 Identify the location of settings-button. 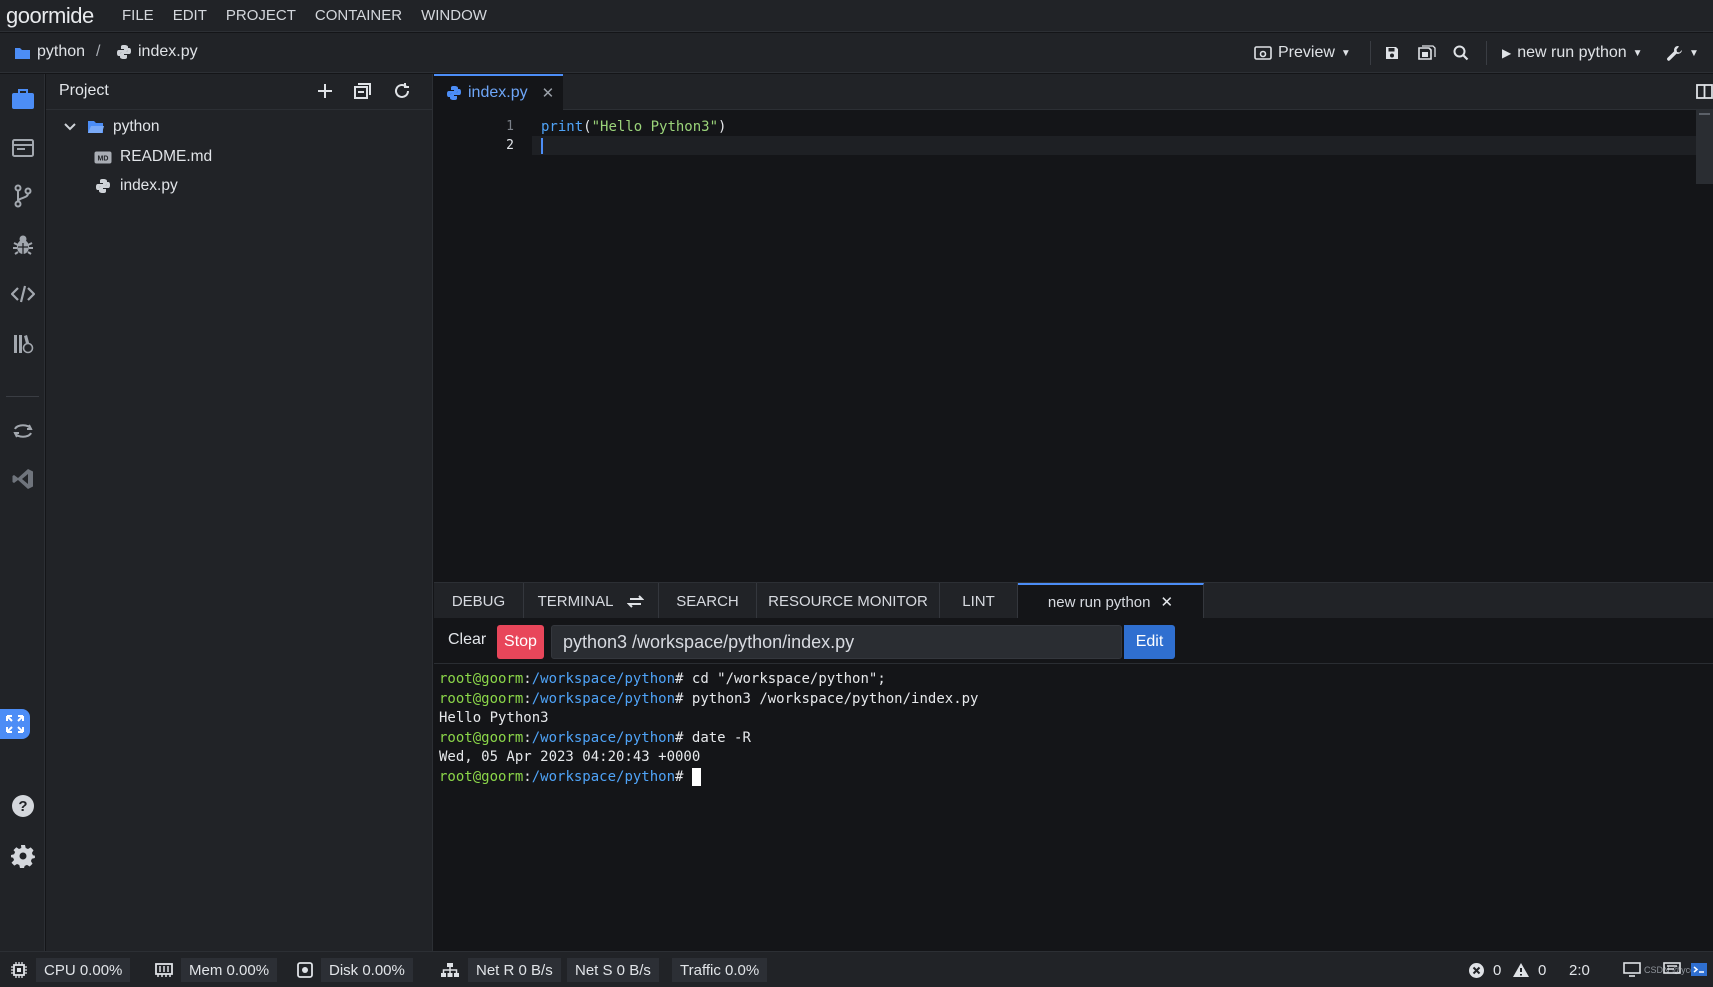
(22, 856).